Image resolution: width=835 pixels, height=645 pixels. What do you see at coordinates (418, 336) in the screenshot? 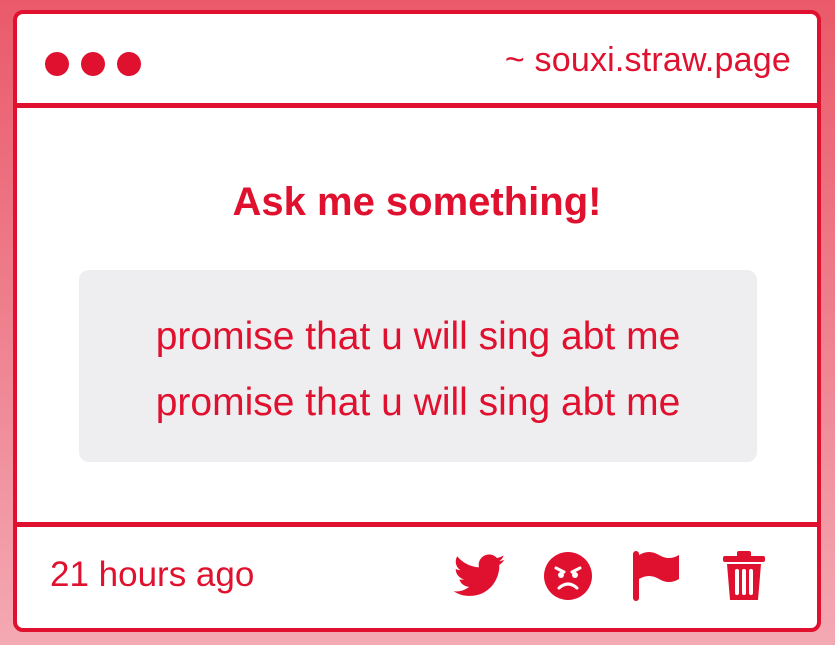
I see `question-line-1: promise that u will sing abt me` at bounding box center [418, 336].